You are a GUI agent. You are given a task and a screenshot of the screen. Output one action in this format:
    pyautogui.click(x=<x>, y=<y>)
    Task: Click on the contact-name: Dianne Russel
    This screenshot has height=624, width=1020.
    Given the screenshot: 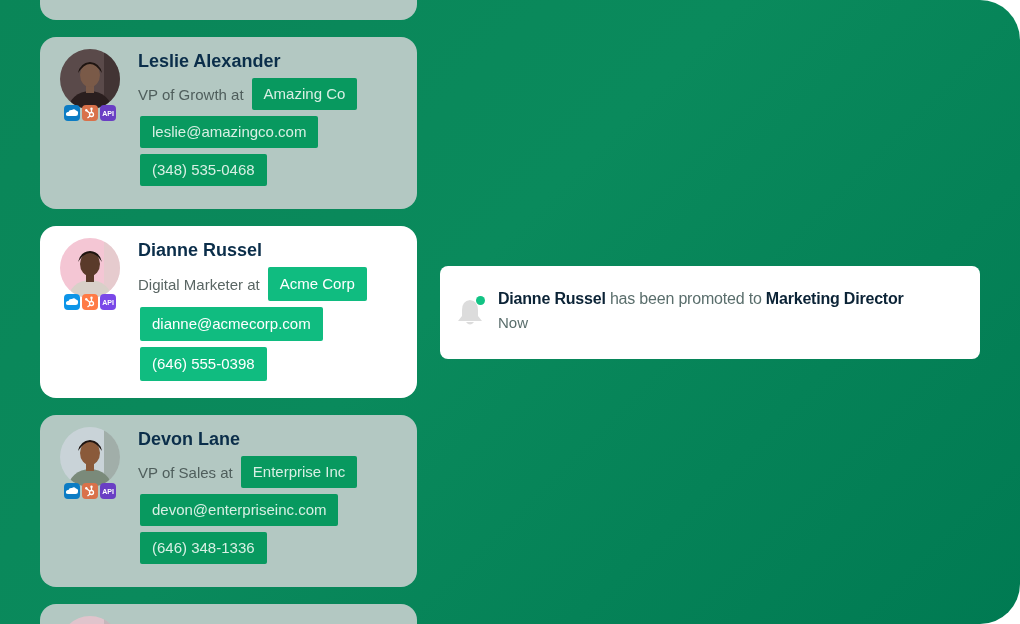 What is the action you would take?
    pyautogui.click(x=200, y=250)
    